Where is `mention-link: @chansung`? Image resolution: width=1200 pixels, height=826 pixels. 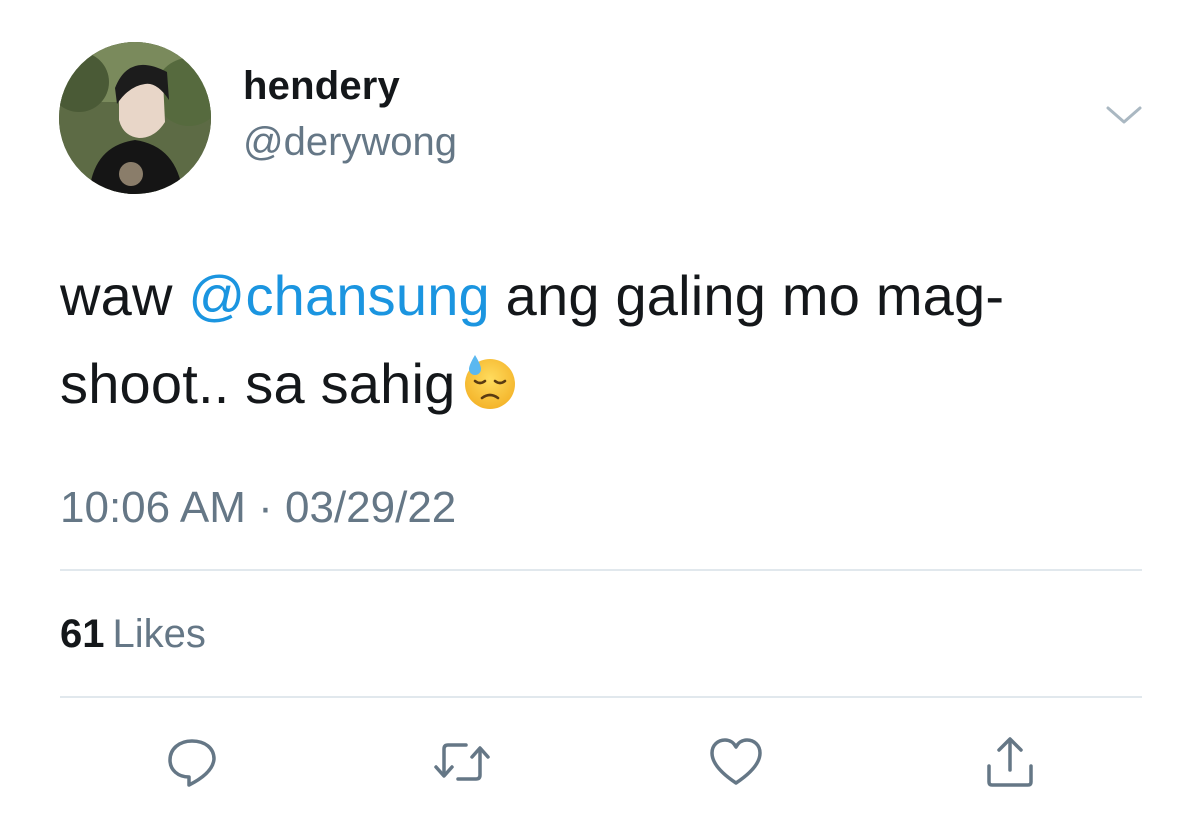
mention-link: @chansung is located at coordinates (339, 295).